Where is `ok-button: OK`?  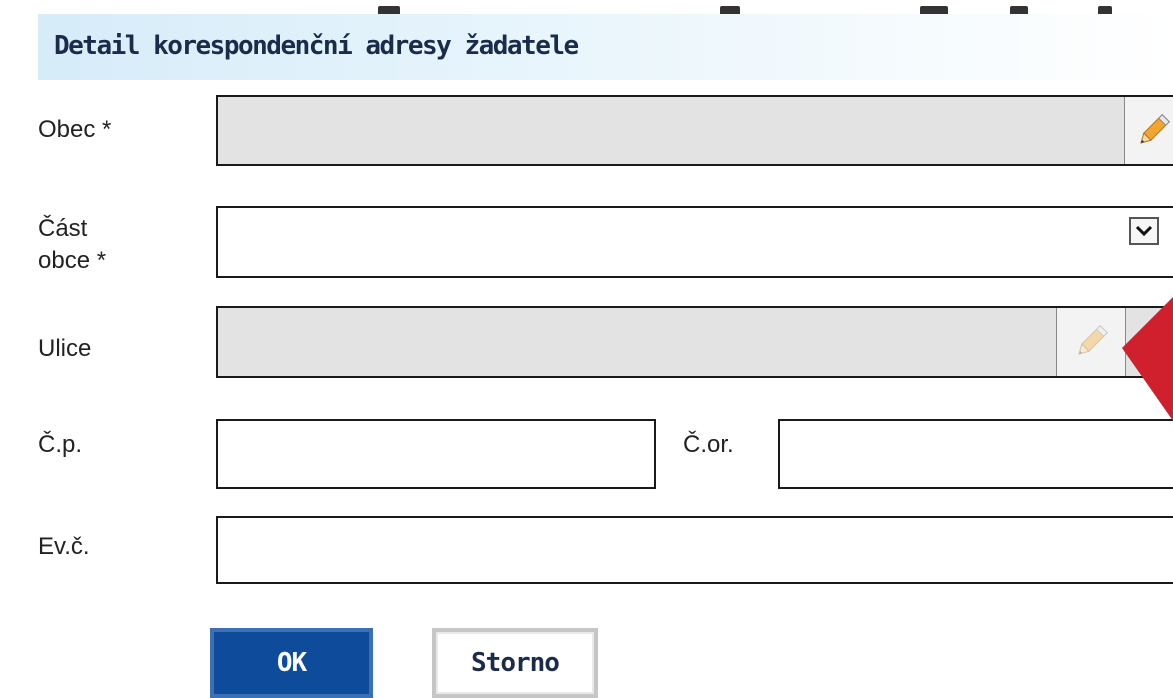 ok-button: OK is located at coordinates (291, 663).